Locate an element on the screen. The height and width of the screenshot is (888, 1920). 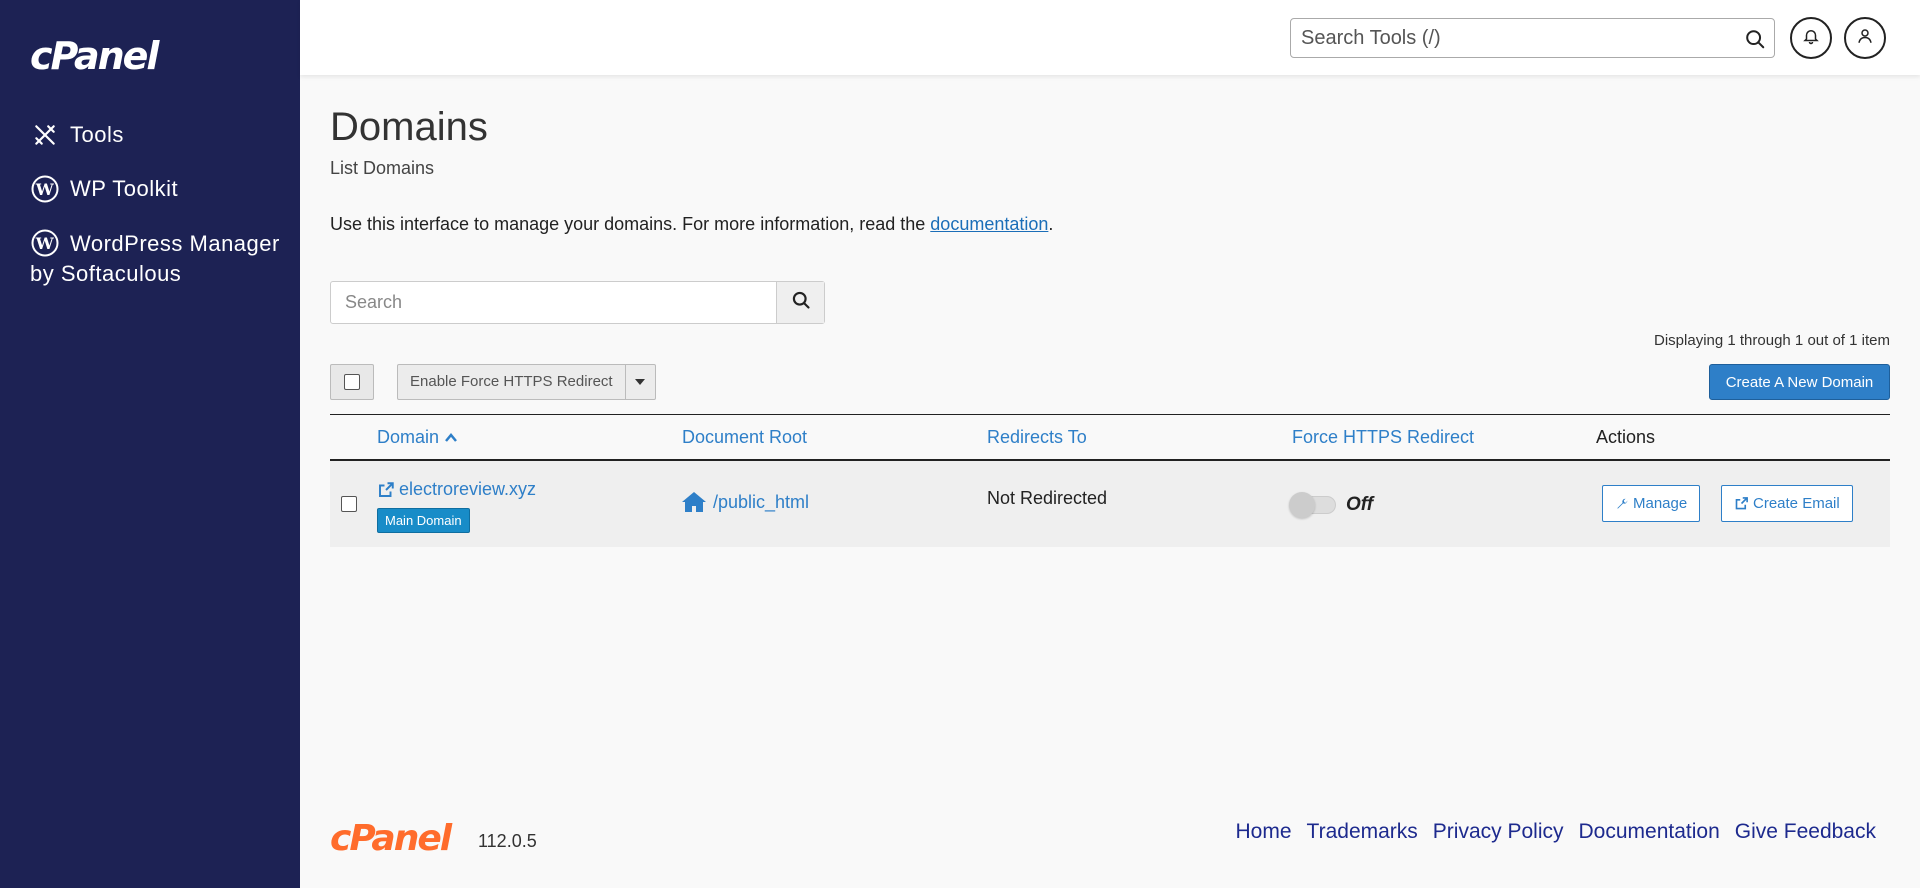
cpanel-logo: cPanel is located at coordinates (94, 56).